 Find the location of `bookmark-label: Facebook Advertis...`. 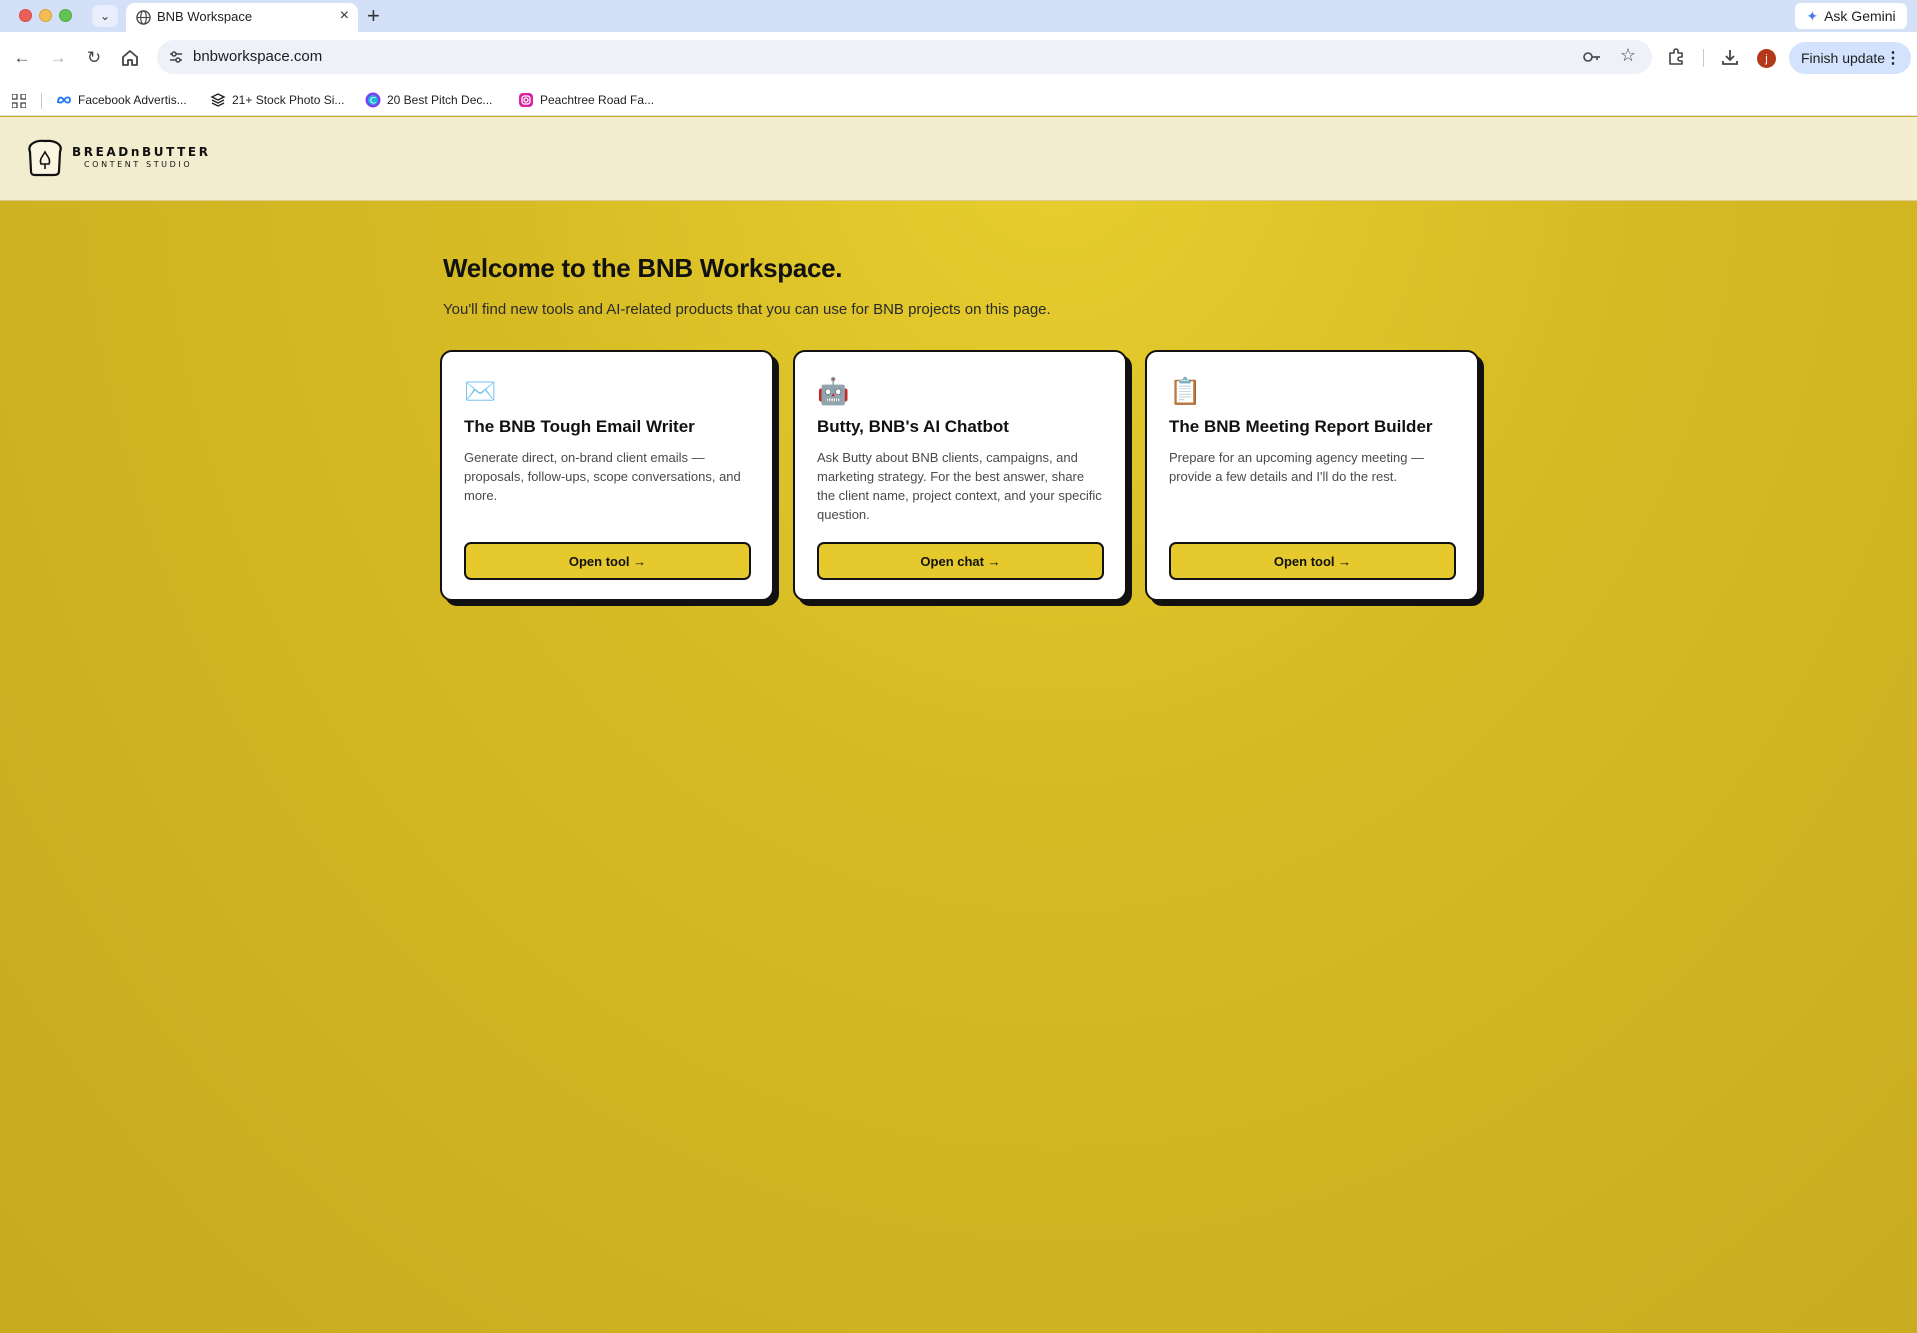

bookmark-label: Facebook Advertis... is located at coordinates (132, 100).